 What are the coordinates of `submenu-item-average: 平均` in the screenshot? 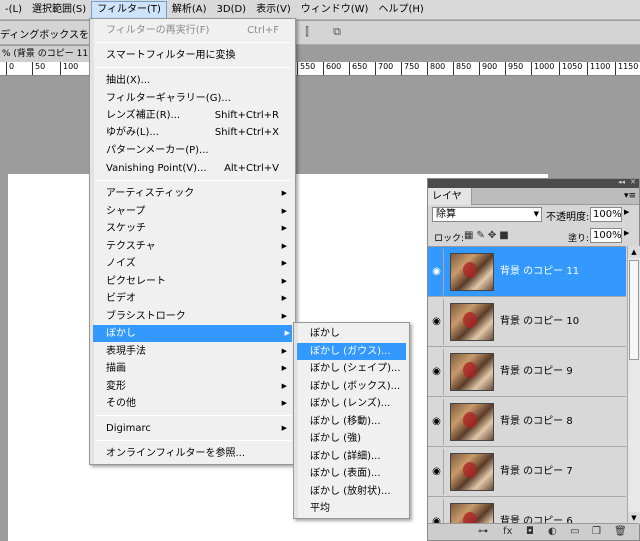 It's located at (356, 508).